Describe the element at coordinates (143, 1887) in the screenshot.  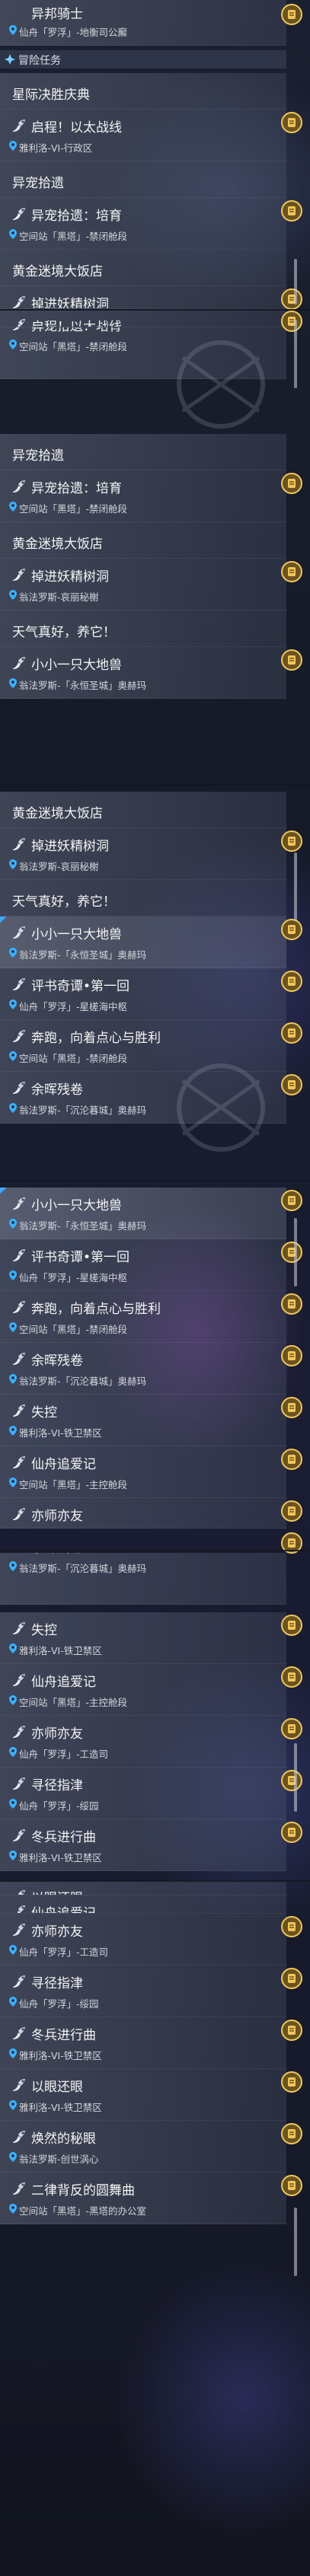
I see `quest-card: 以眼还眼` at that location.